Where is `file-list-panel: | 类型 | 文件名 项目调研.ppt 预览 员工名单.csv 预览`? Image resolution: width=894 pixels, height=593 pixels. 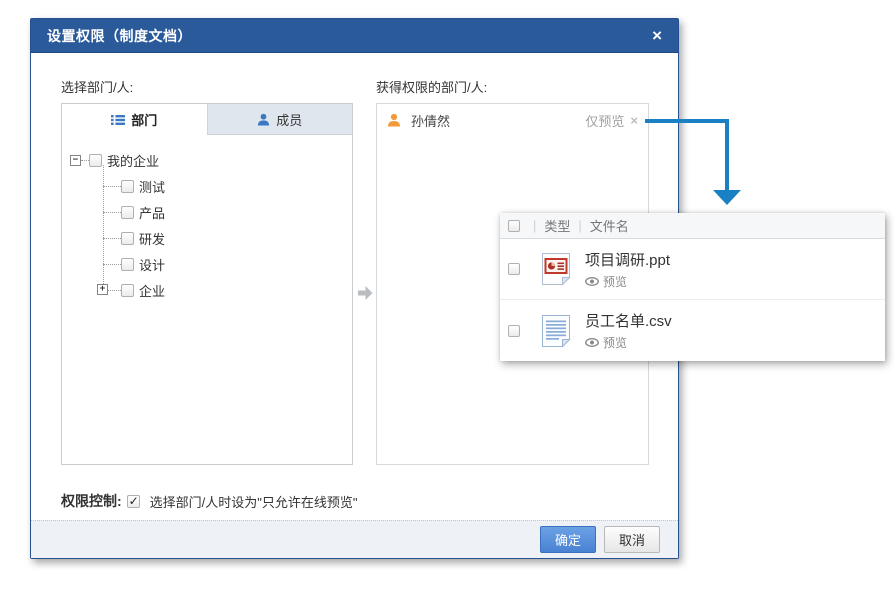
file-list-panel: | 类型 | 文件名 项目调研.ppt 预览 员工名单.csv 预览 is located at coordinates (692, 287).